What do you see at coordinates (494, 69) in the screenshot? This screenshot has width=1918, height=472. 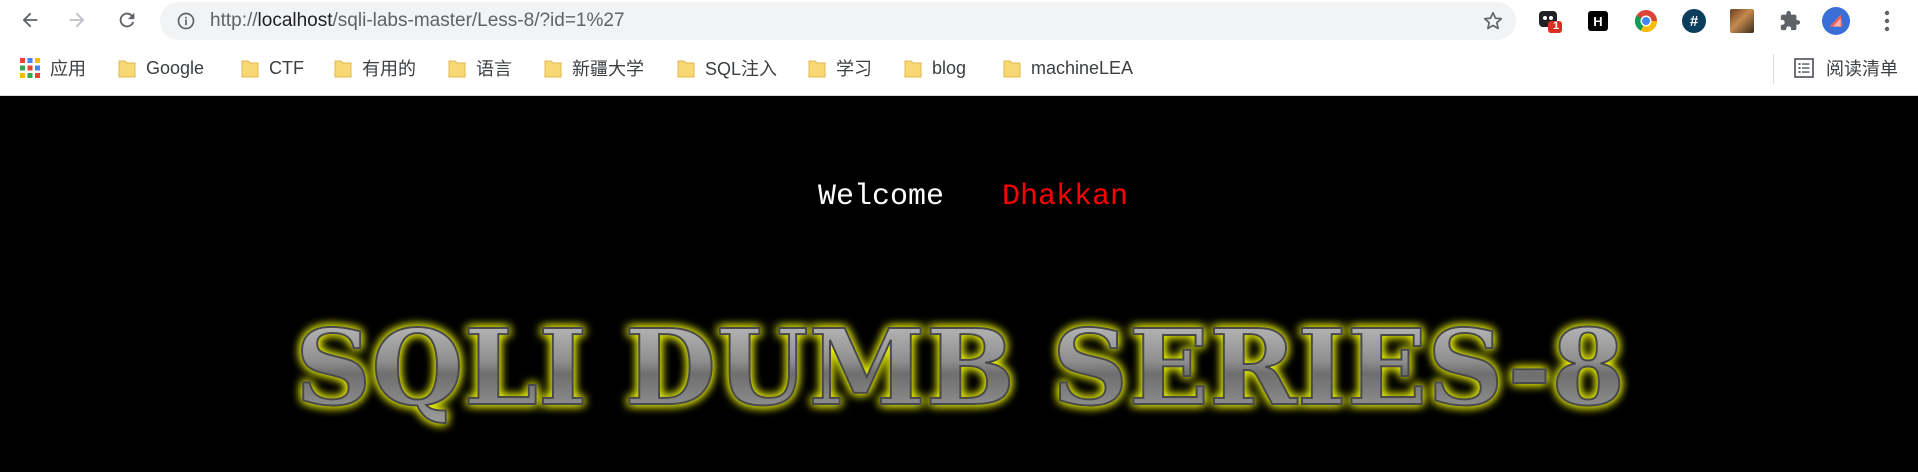 I see `bookmark-label: 语言` at bounding box center [494, 69].